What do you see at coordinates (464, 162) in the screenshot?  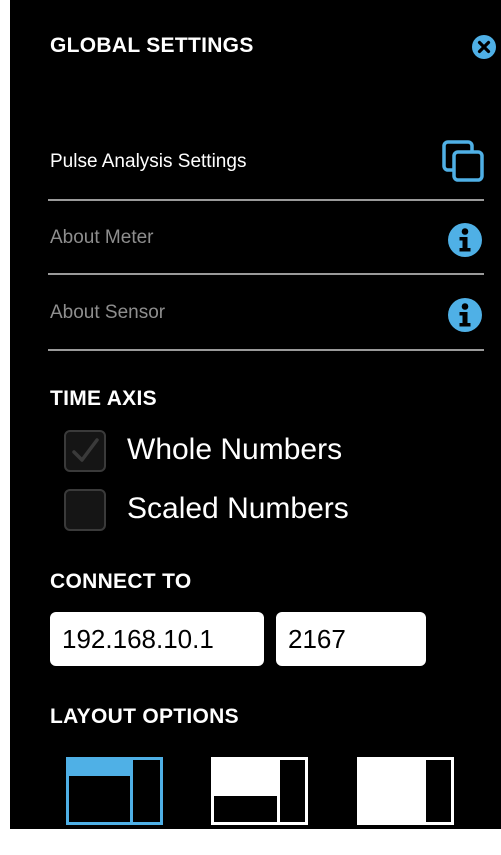 I see `copy-windows-icon` at bounding box center [464, 162].